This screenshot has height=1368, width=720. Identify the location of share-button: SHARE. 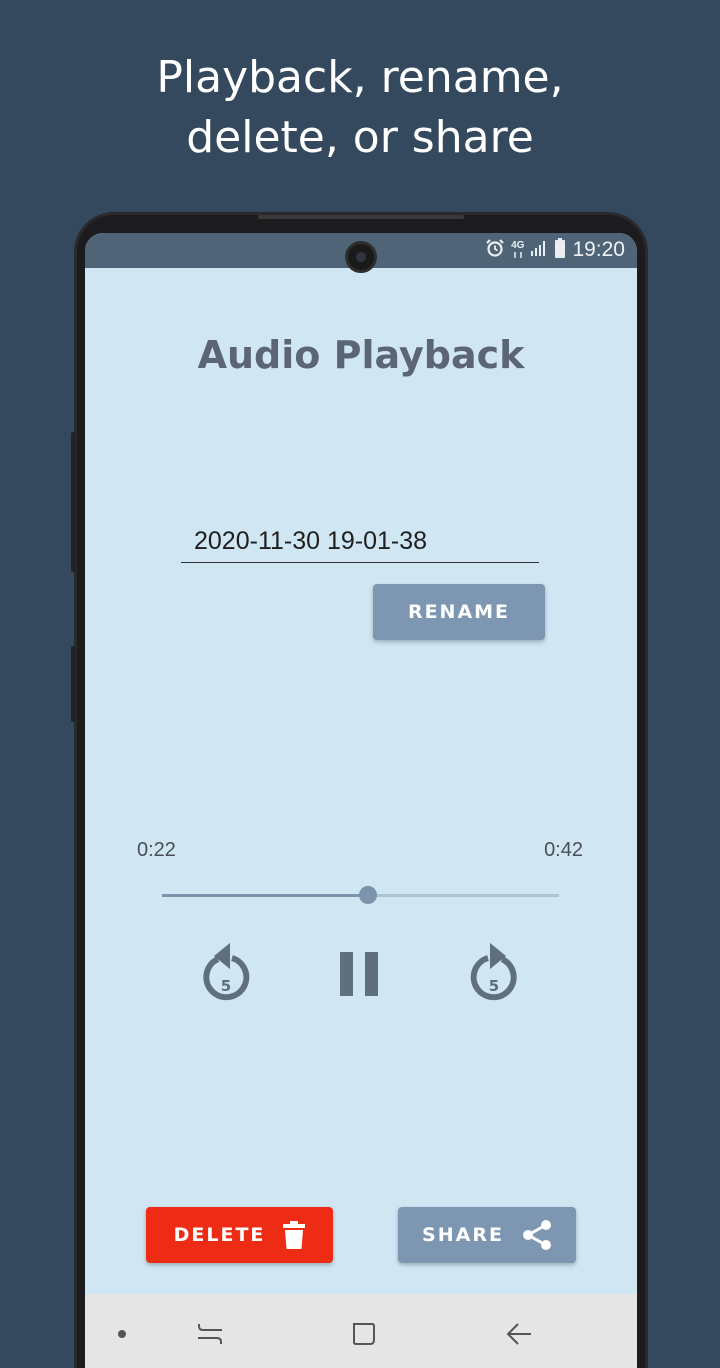
(487, 1235).